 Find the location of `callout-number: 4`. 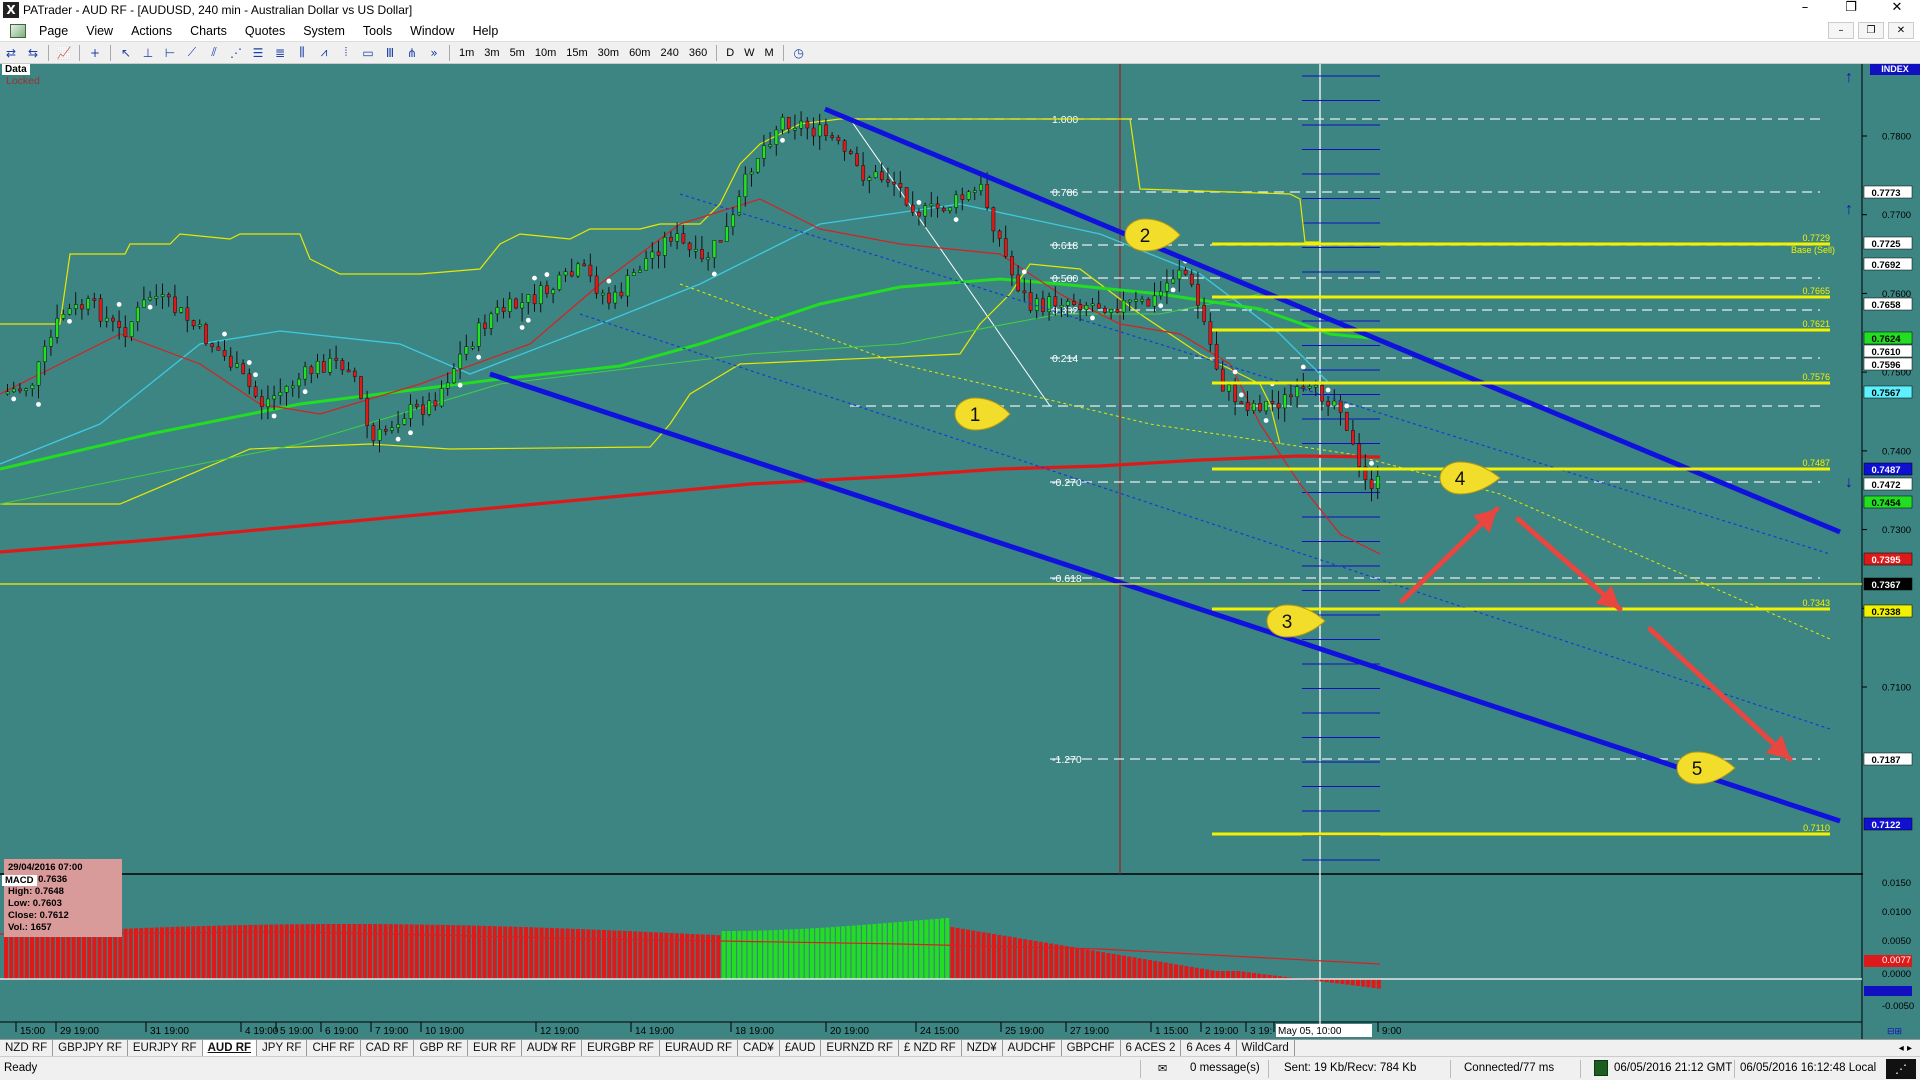

callout-number: 4 is located at coordinates (1460, 479).